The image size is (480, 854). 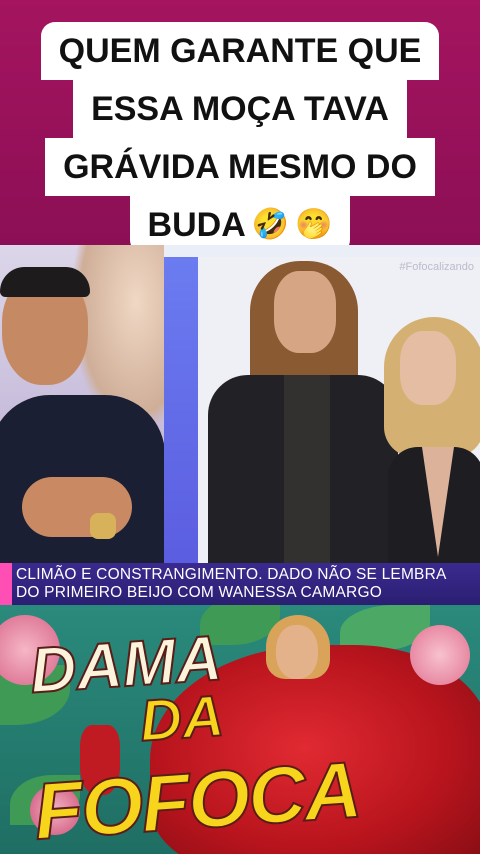 I want to click on man-shirt, so click(x=307, y=470).